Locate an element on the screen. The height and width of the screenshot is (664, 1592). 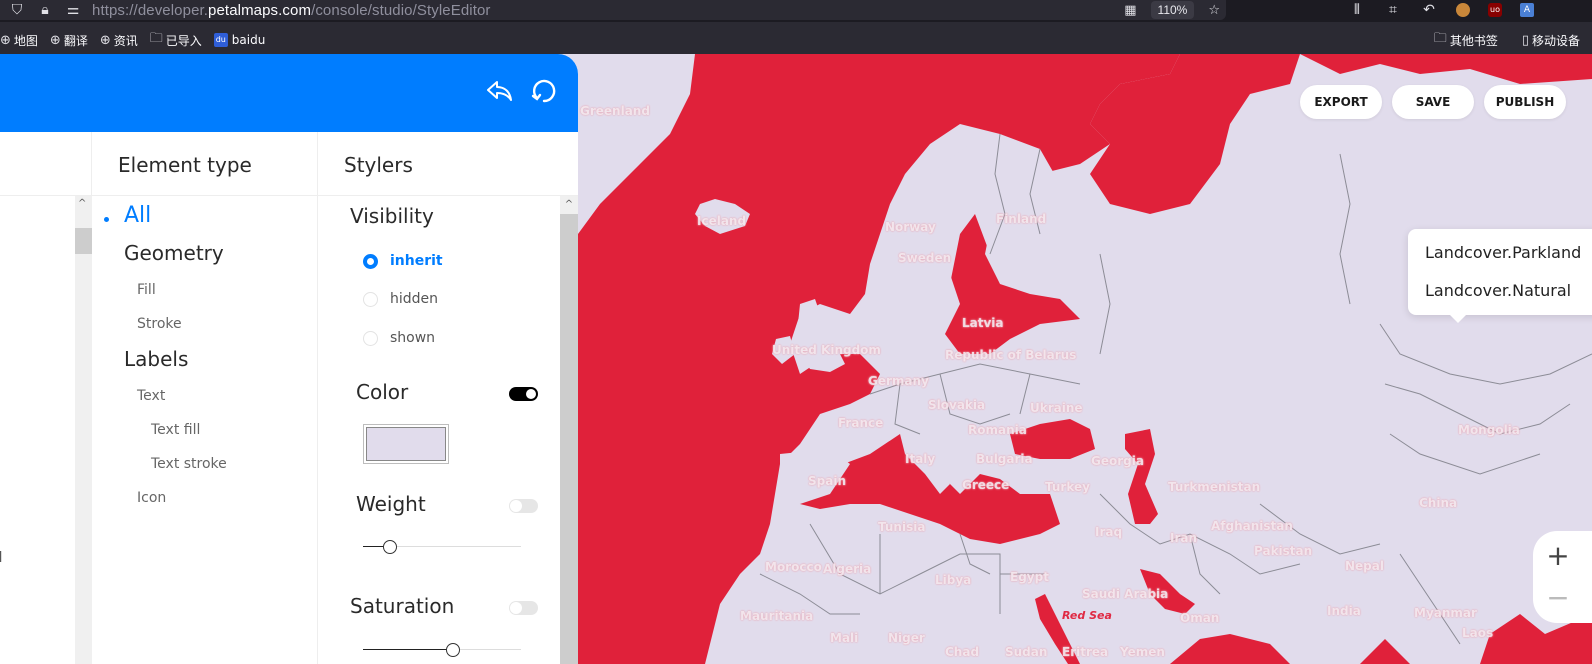
bookmark-label: 移动设备 is located at coordinates (1555, 40).